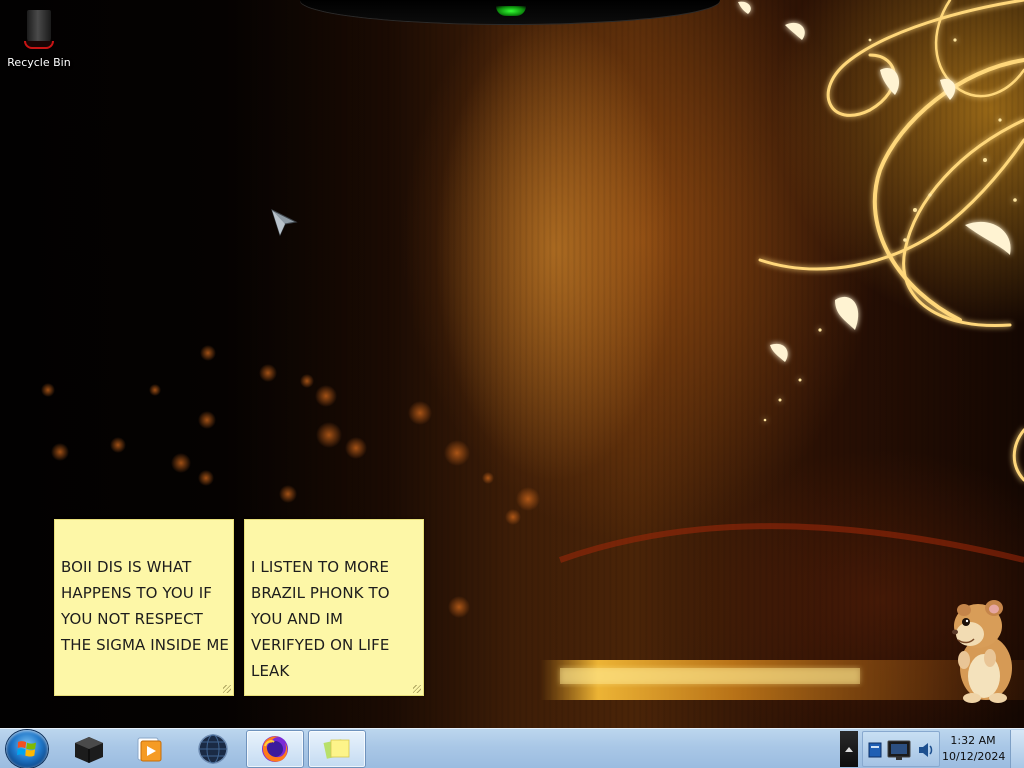 The height and width of the screenshot is (768, 1024). I want to click on mouse-pointer-icon, so click(284, 223).